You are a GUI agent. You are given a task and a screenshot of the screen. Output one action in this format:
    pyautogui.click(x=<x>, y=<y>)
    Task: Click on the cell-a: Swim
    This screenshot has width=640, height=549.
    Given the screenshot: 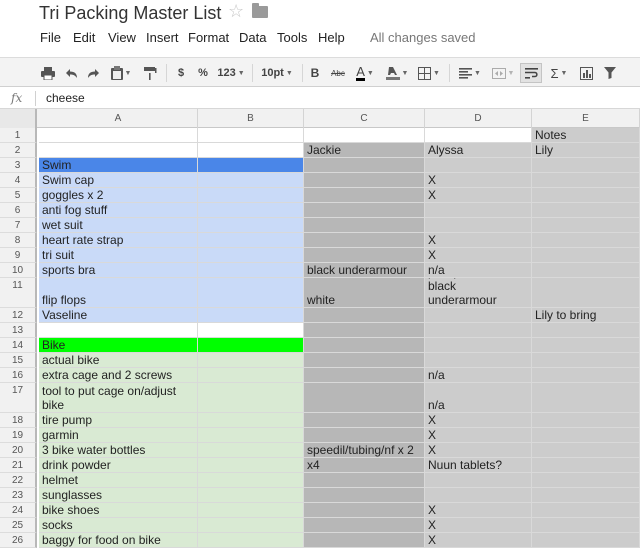 What is the action you would take?
    pyautogui.click(x=118, y=165)
    